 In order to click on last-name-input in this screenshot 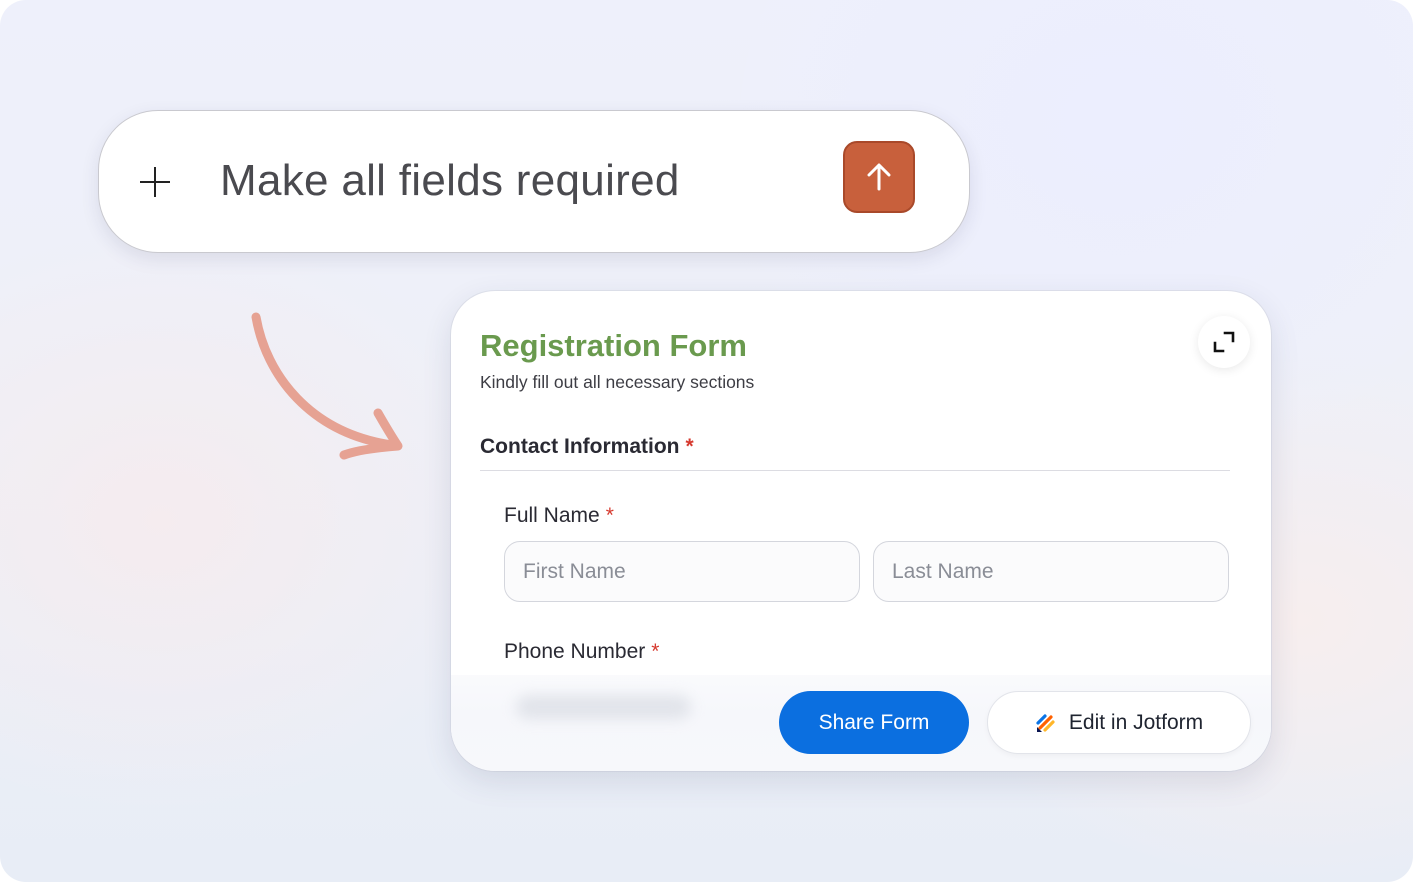, I will do `click(1051, 571)`.